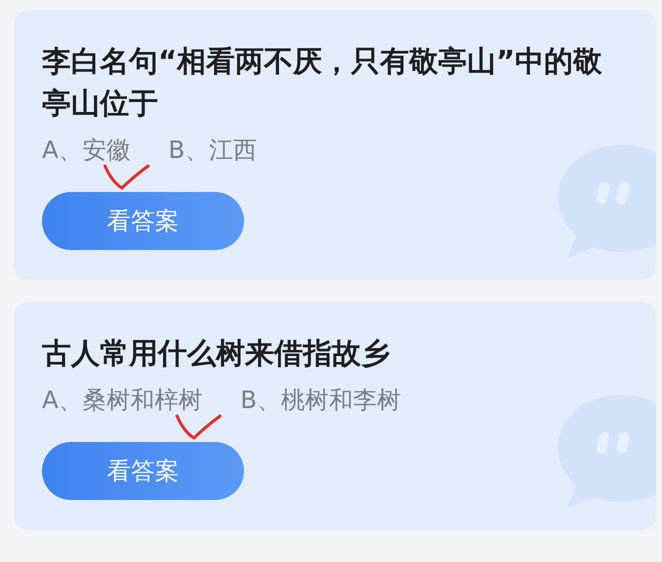 This screenshot has width=662, height=562. Describe the element at coordinates (320, 400) in the screenshot. I see `answer-option: B、桃树和李树` at that location.